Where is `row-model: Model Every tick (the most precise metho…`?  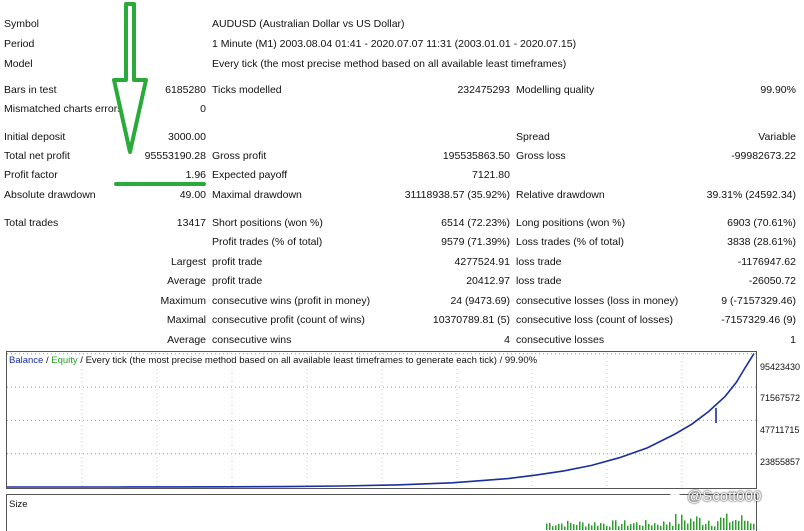 row-model: Model Every tick (the most precise metho… is located at coordinates (402, 64).